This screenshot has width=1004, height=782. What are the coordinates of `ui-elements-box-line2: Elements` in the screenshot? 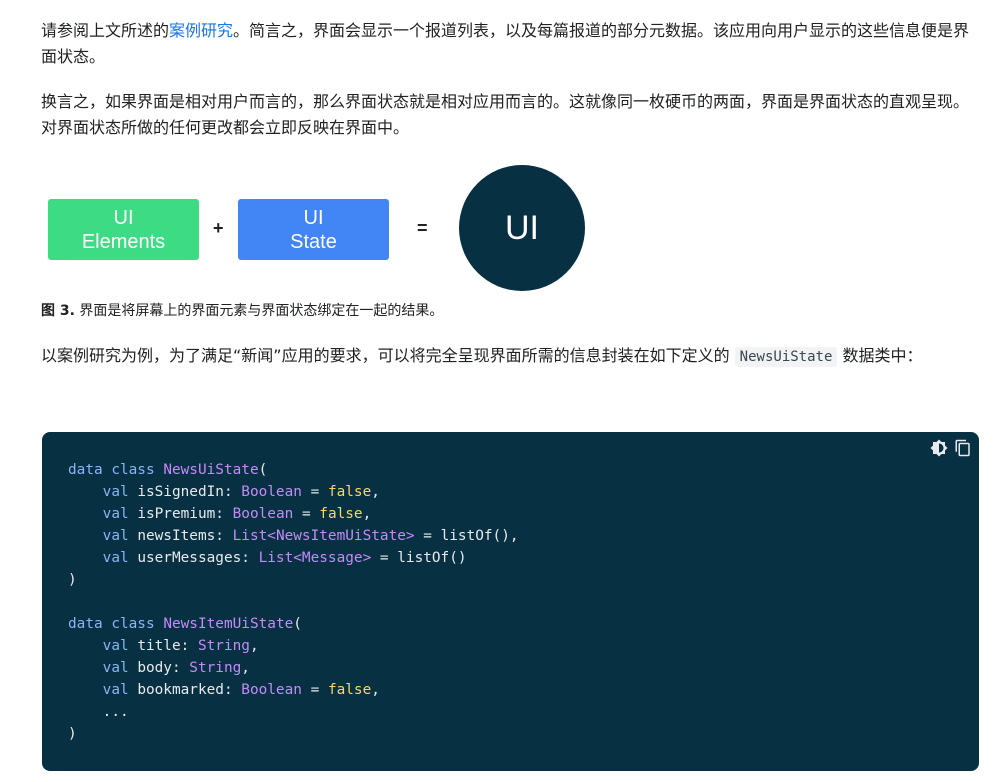 It's located at (123, 241).